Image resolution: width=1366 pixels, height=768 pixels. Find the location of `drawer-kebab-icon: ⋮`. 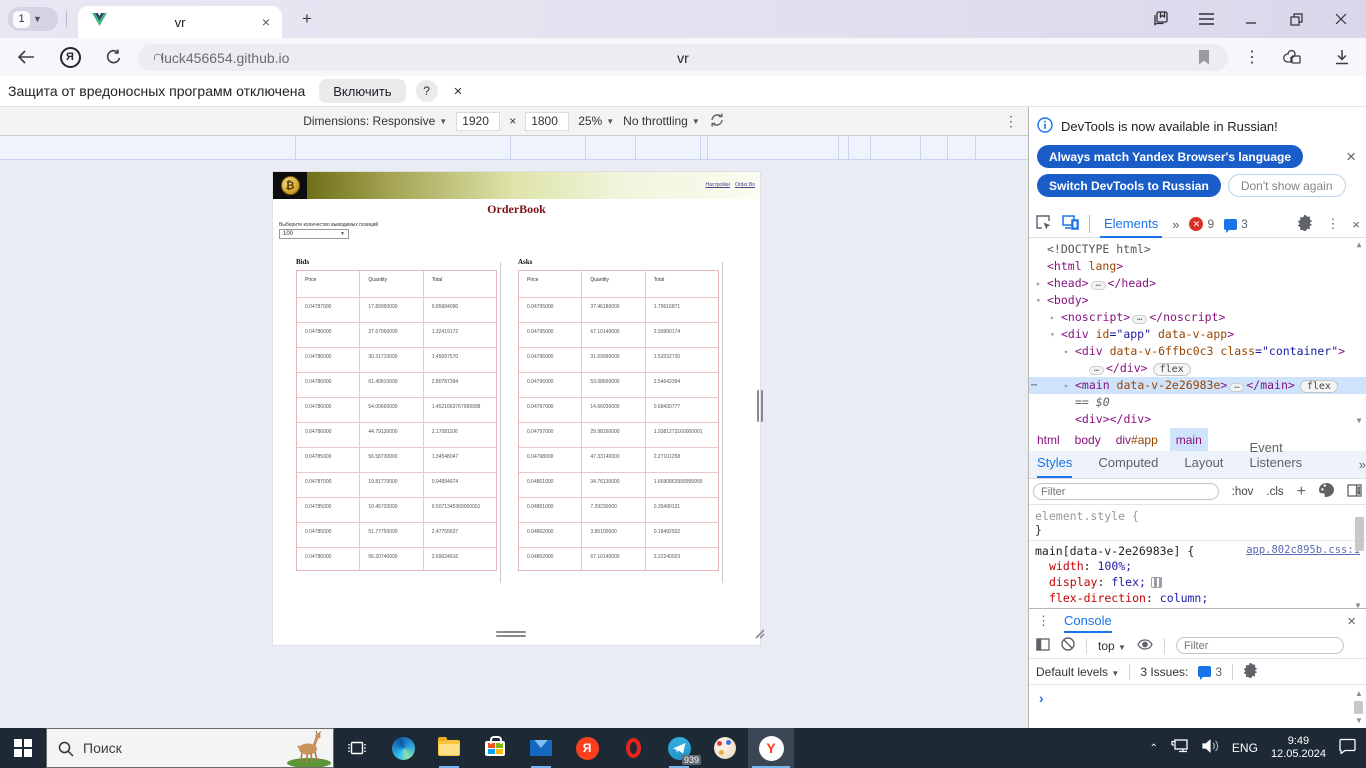

drawer-kebab-icon: ⋮ is located at coordinates (1043, 621).